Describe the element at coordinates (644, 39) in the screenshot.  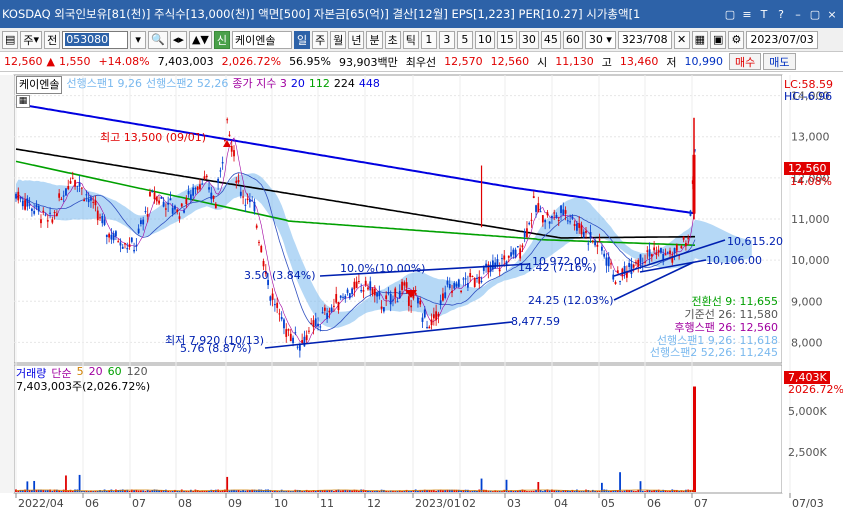
I see `counter-field: 323/708` at that location.